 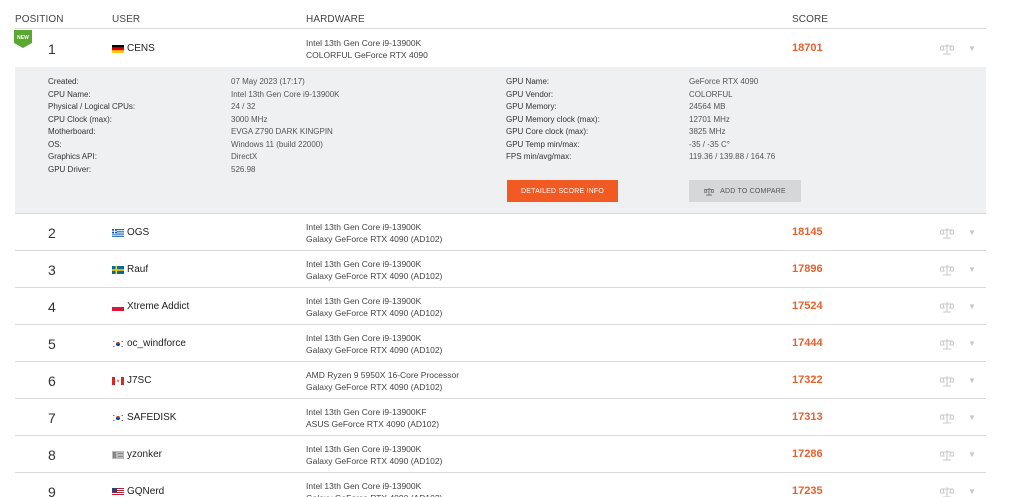 I want to click on user-name: Xtreme Addict, so click(x=150, y=306).